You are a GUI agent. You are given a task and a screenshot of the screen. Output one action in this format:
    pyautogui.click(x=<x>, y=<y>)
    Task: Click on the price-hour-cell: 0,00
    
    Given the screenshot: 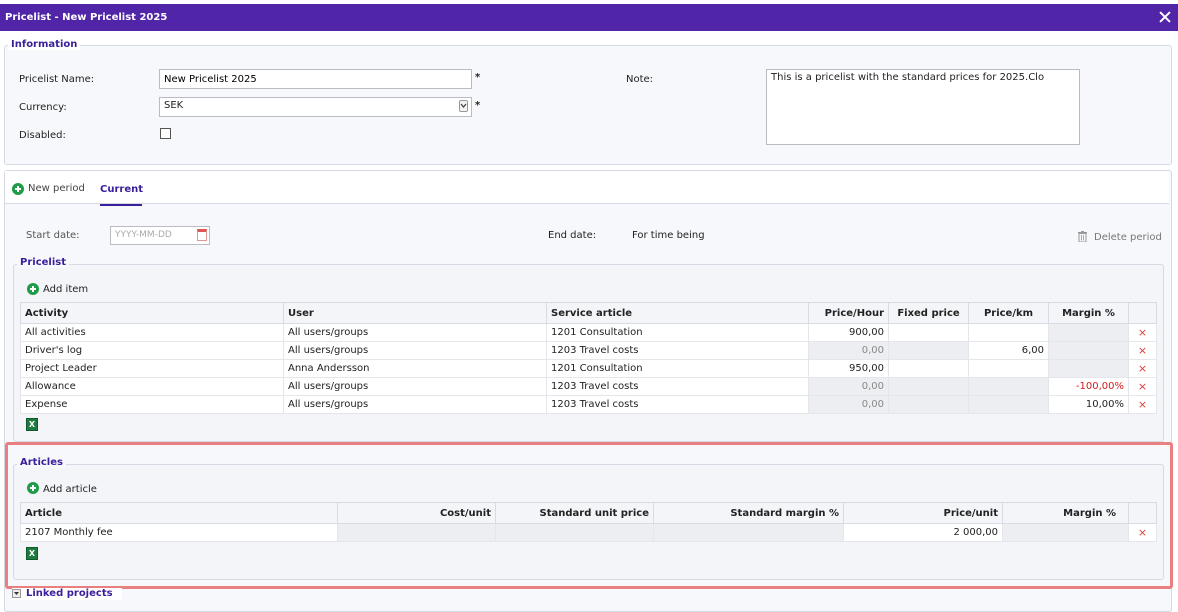 What is the action you would take?
    pyautogui.click(x=848, y=404)
    